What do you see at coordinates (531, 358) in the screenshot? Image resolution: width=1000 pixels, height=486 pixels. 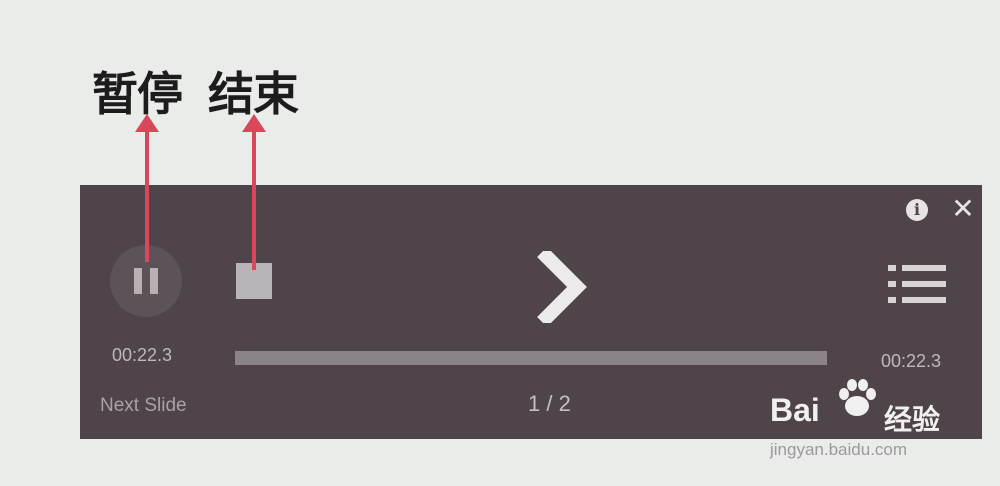 I see `progress-bar` at bounding box center [531, 358].